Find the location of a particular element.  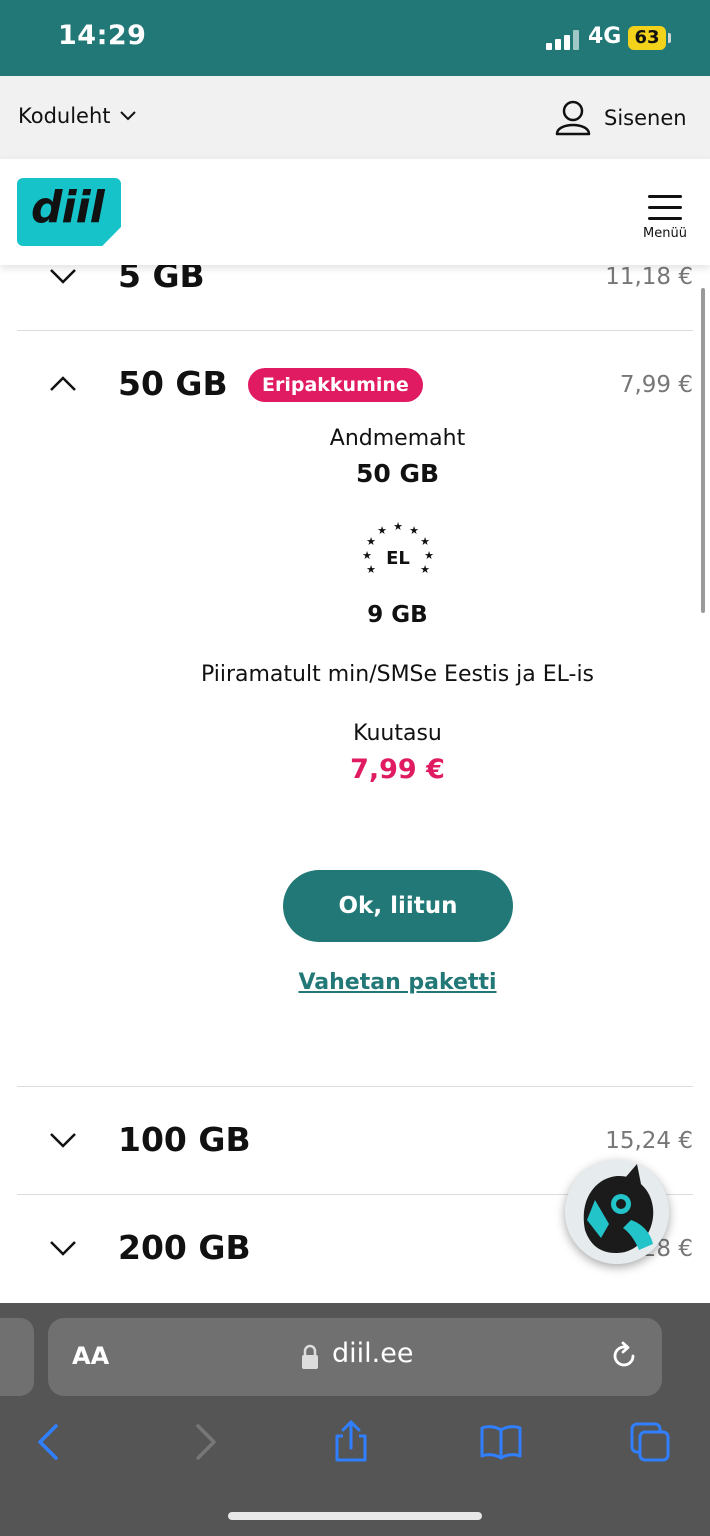

data-amount-value: 50 GB is located at coordinates (397, 473).